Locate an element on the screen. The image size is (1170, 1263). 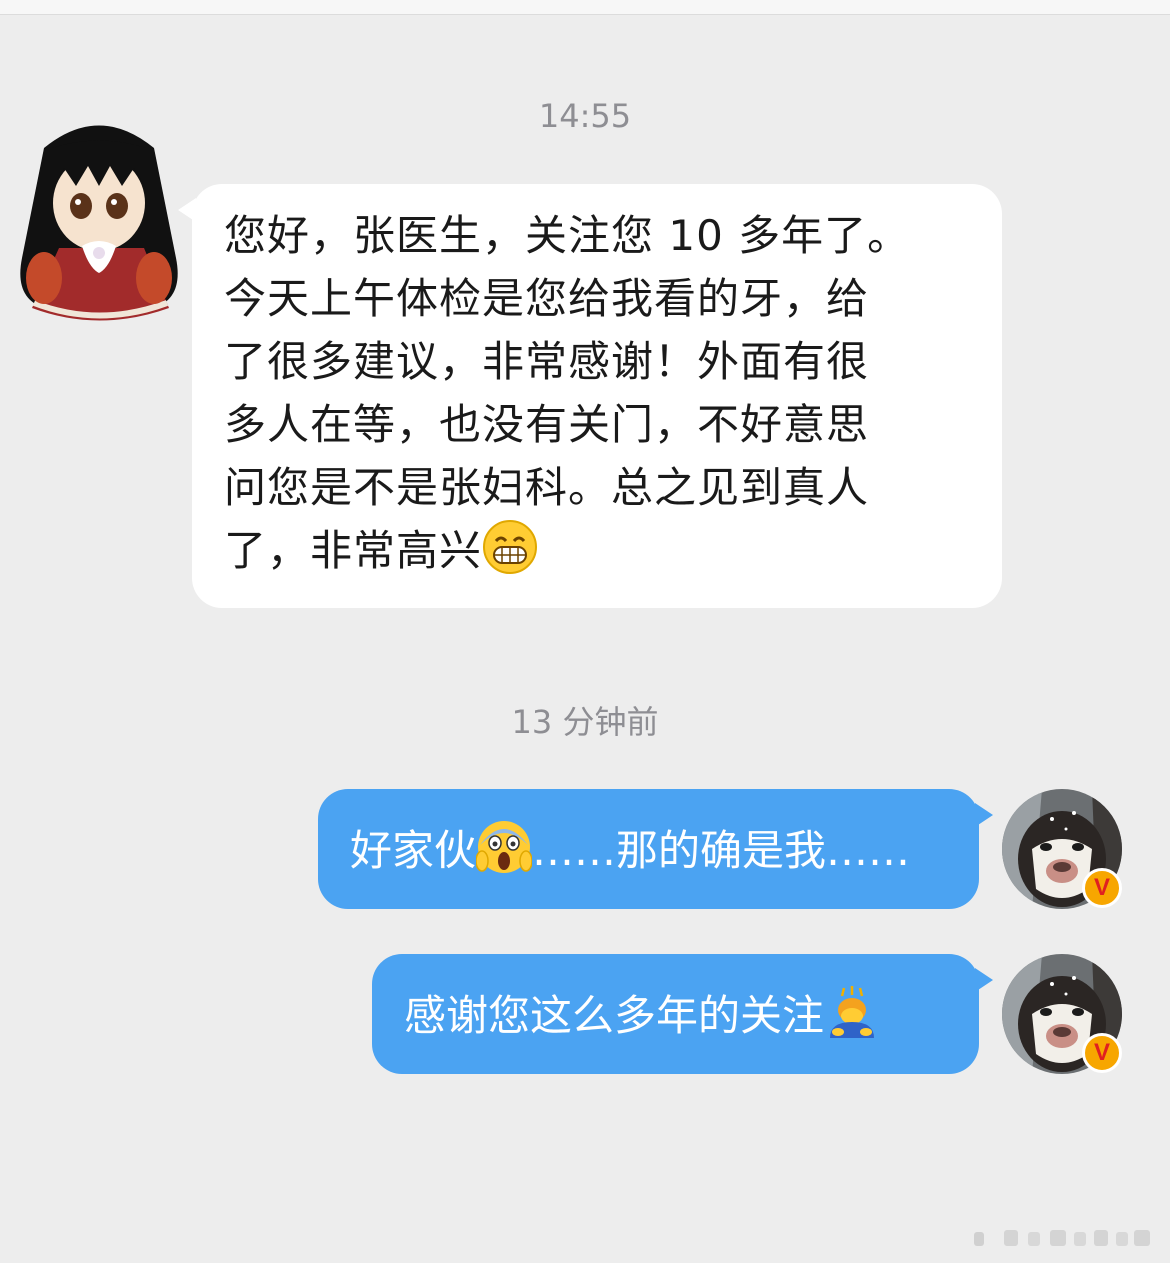
timestamp: 13 分钟前 is located at coordinates (585, 722).